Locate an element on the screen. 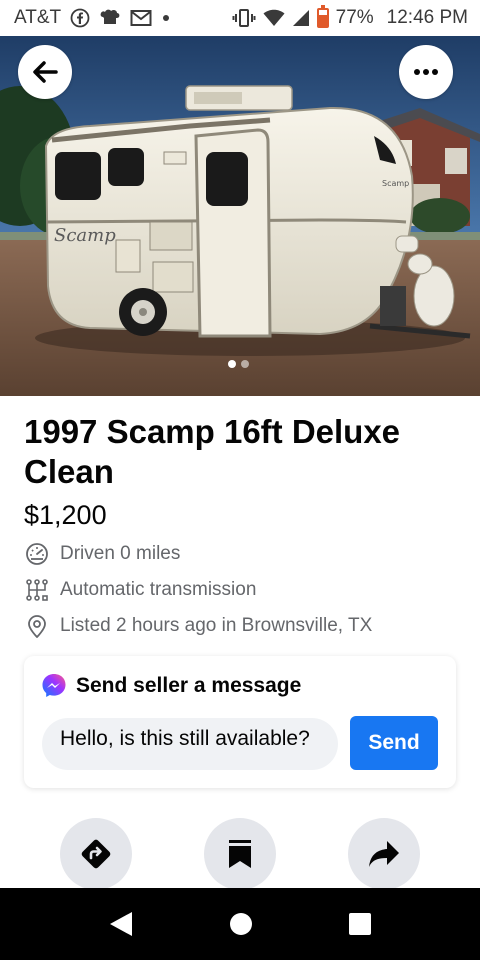 The image size is (480, 960). arrow-left-icon is located at coordinates (45, 72).